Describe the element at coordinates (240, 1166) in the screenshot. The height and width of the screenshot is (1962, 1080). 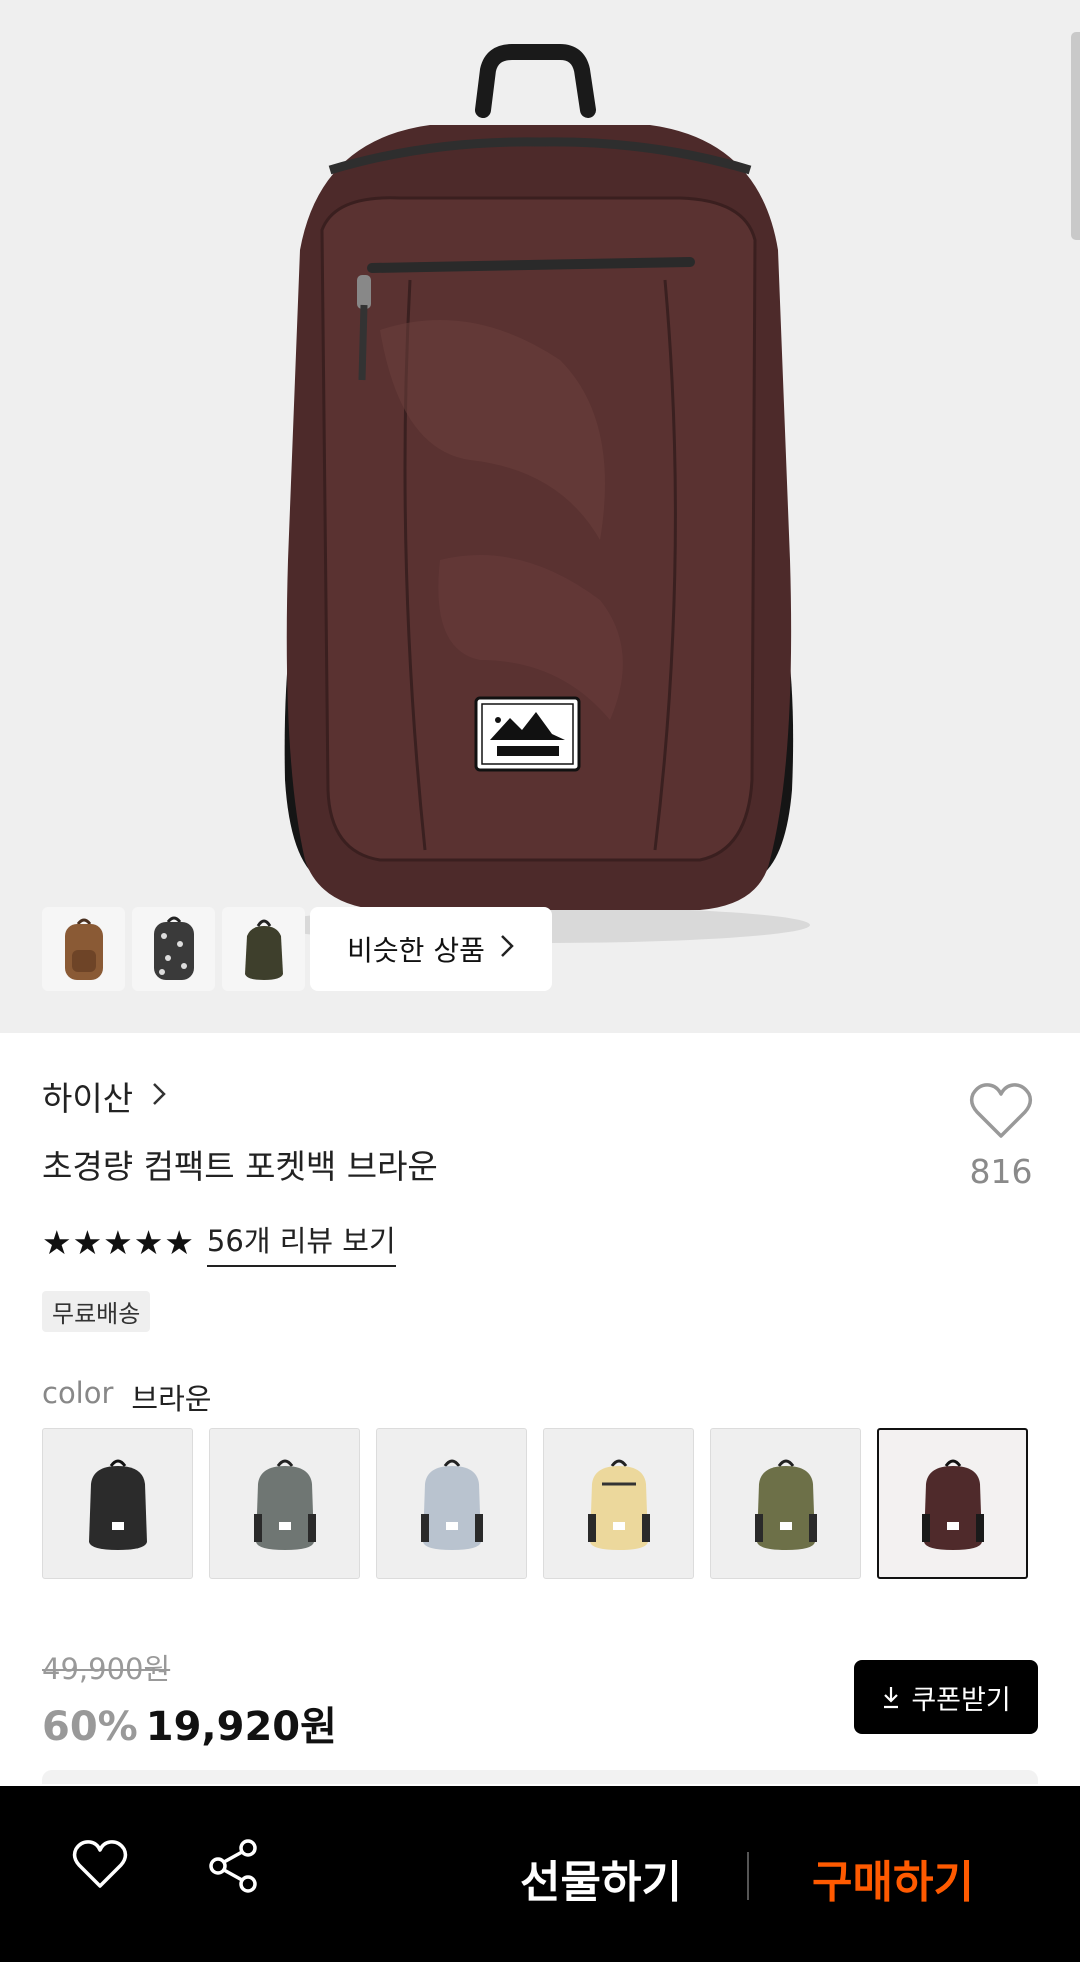
I see `product-title: 초경량 컴팩트 포켓백 브라운` at that location.